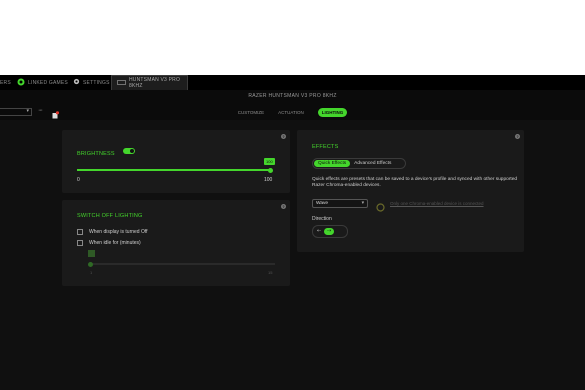 The image size is (585, 390). I want to click on gear-icon, so click(76, 82).